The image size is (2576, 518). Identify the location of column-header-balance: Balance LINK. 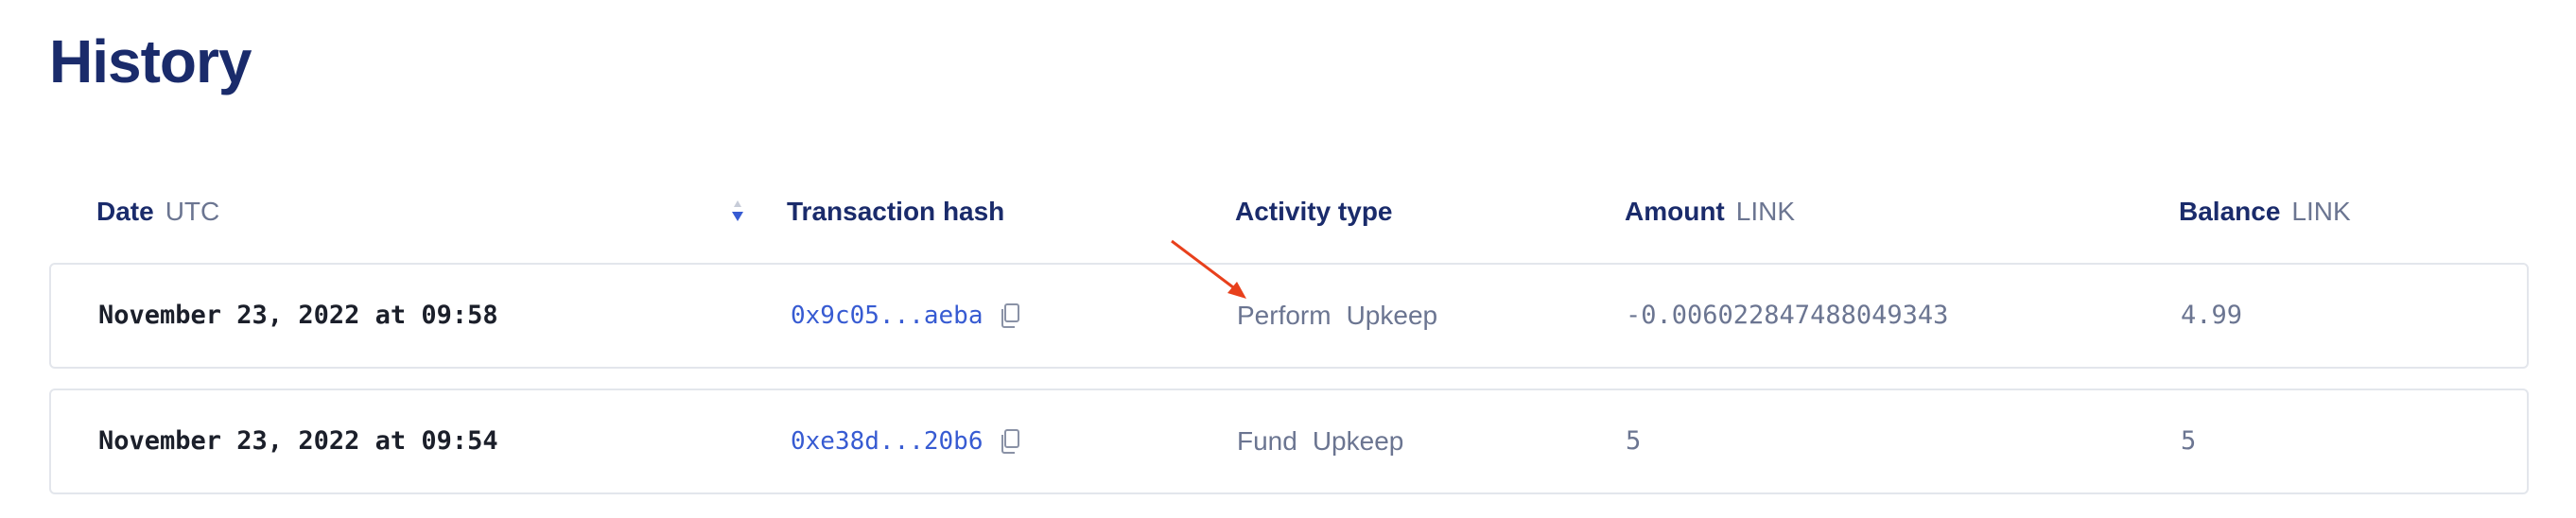
(2265, 212).